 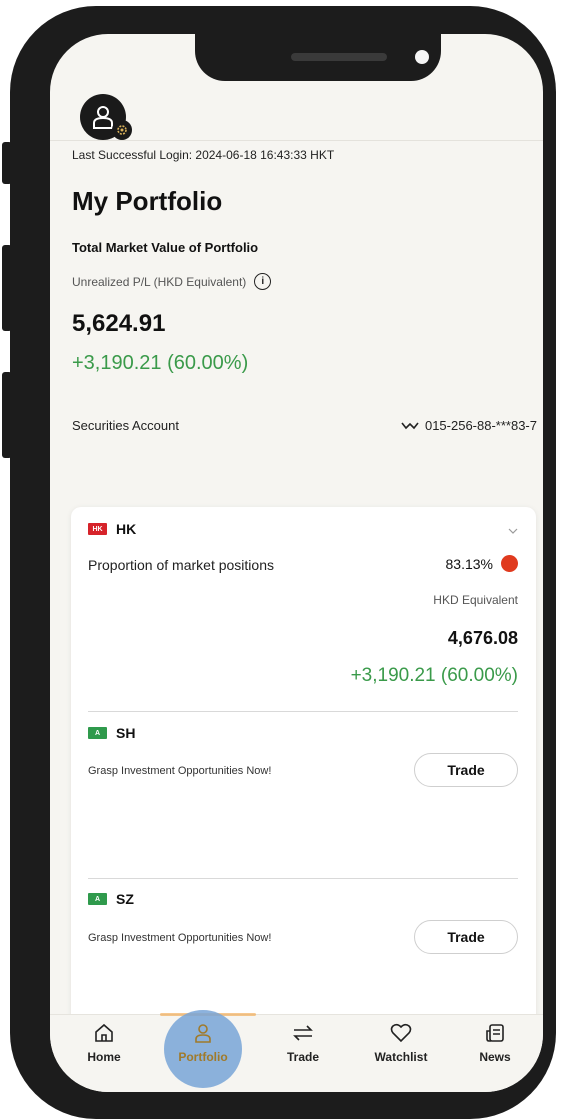 I want to click on info-icon: i, so click(x=263, y=281).